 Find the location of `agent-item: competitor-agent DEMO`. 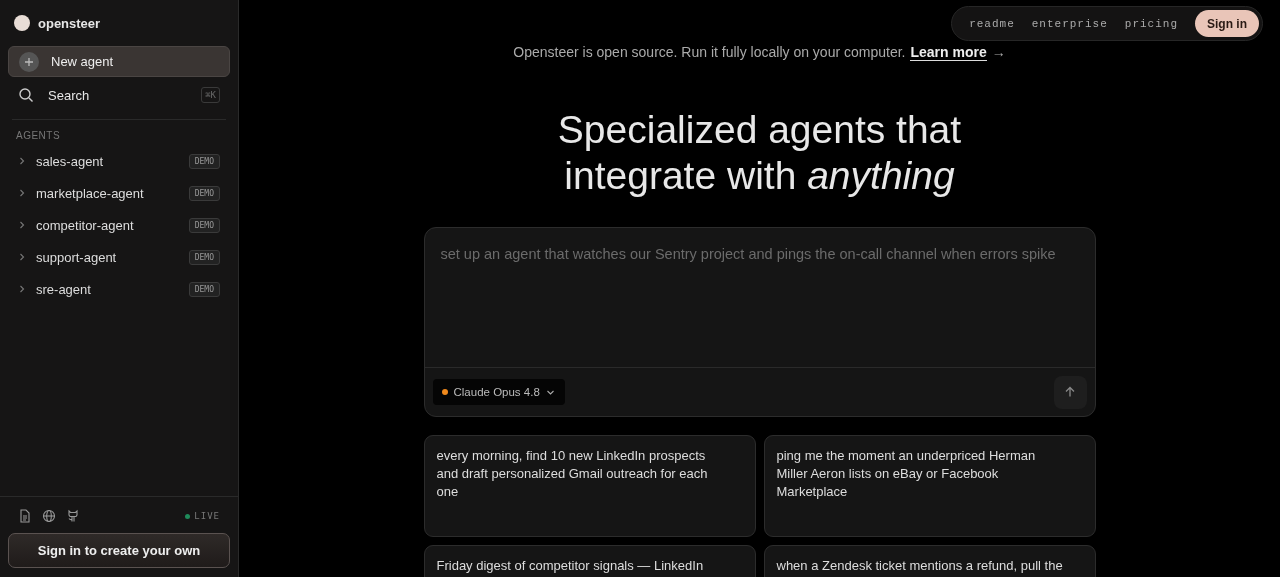

agent-item: competitor-agent DEMO is located at coordinates (119, 225).